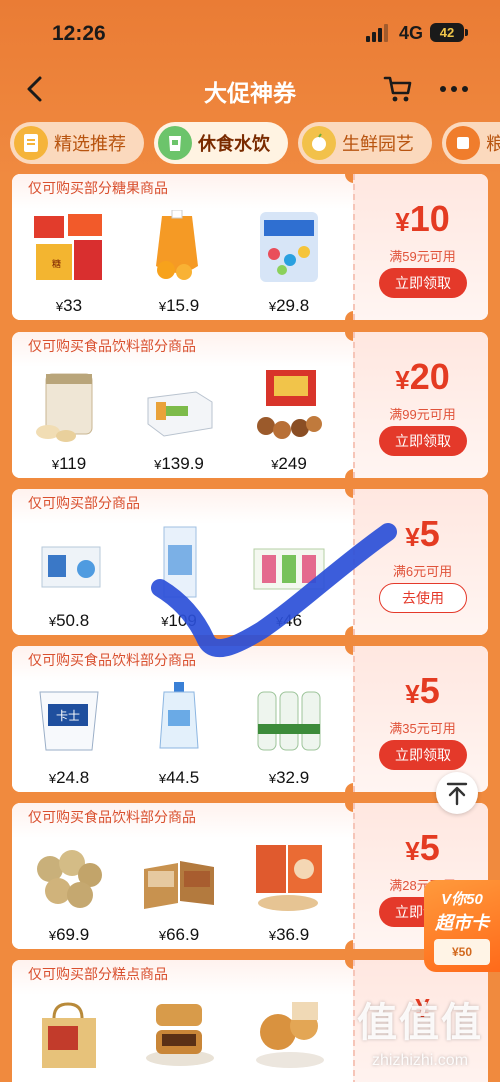 Image resolution: width=500 pixels, height=1082 pixels. Describe the element at coordinates (379, 33) in the screenshot. I see `signal-icon` at that location.